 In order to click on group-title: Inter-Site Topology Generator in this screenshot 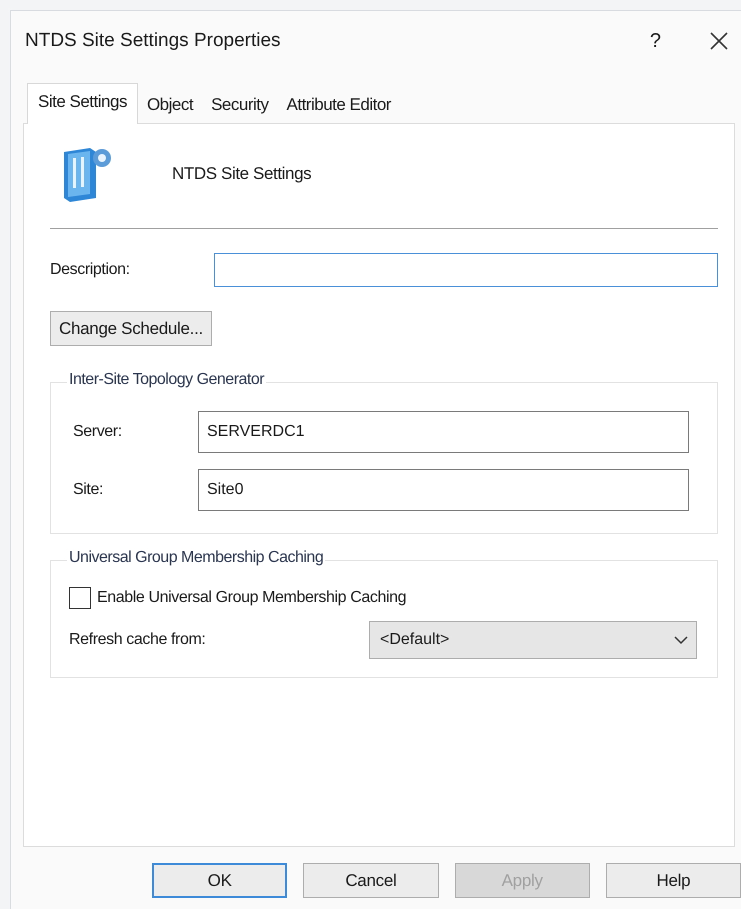, I will do `click(166, 380)`.